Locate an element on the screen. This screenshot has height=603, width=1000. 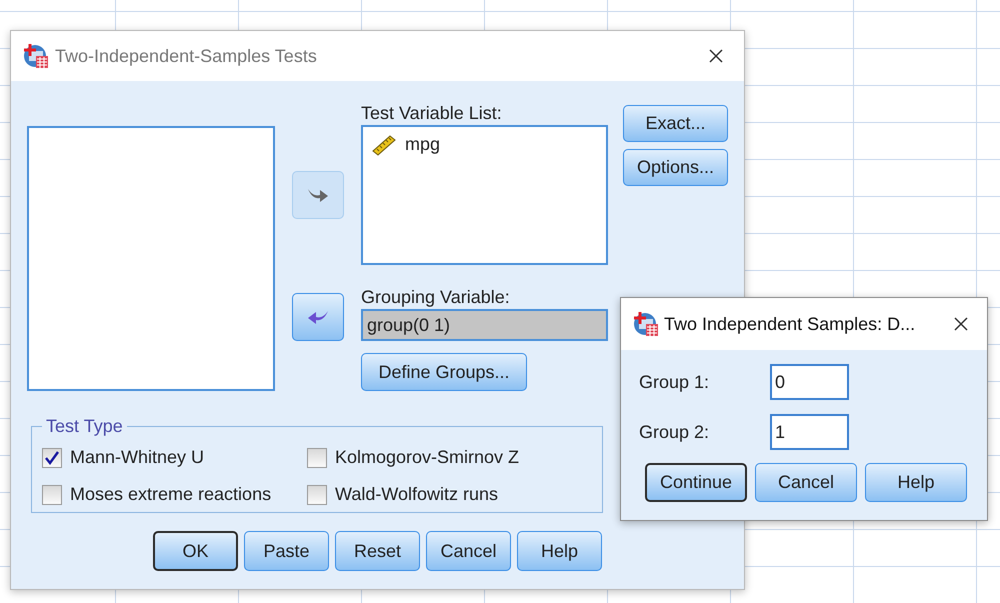
field-label: Grouping Variable: is located at coordinates (436, 297).